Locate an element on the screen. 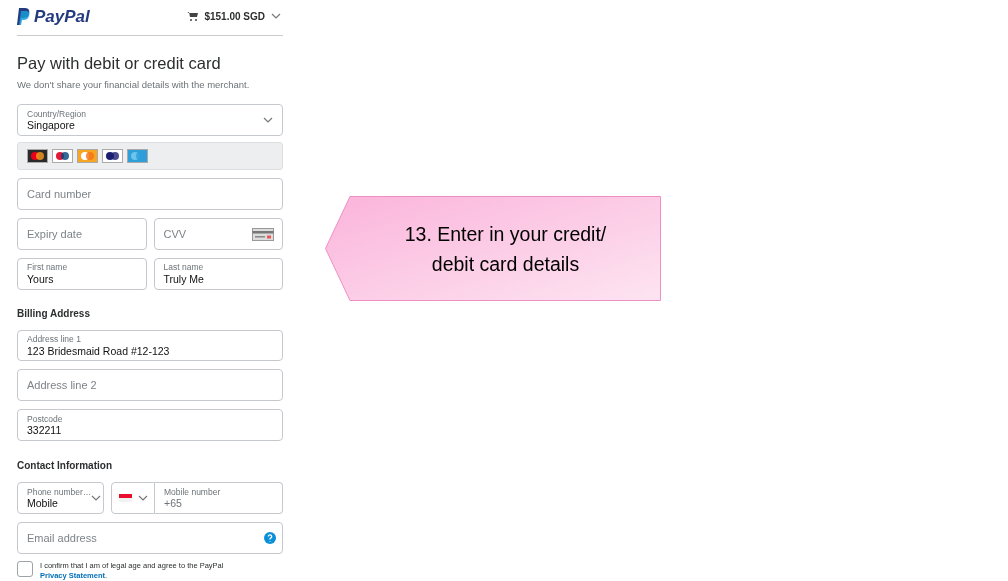  country-code-select is located at coordinates (133, 498).